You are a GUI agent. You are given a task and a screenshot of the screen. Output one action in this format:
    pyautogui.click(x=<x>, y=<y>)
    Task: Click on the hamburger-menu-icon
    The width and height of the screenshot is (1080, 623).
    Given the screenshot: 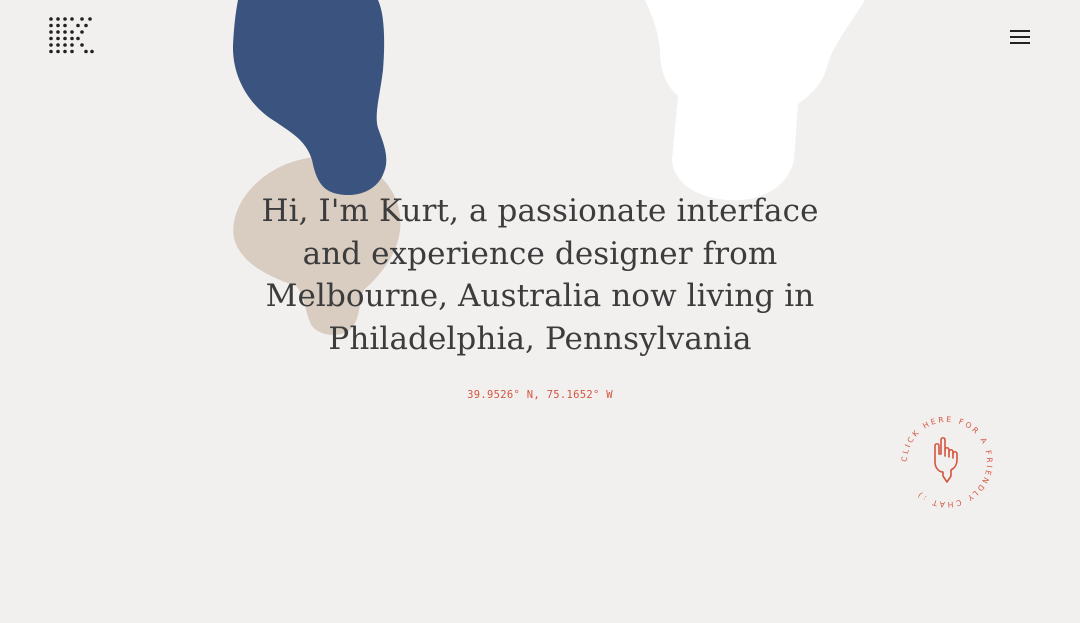 What is the action you would take?
    pyautogui.click(x=1020, y=37)
    